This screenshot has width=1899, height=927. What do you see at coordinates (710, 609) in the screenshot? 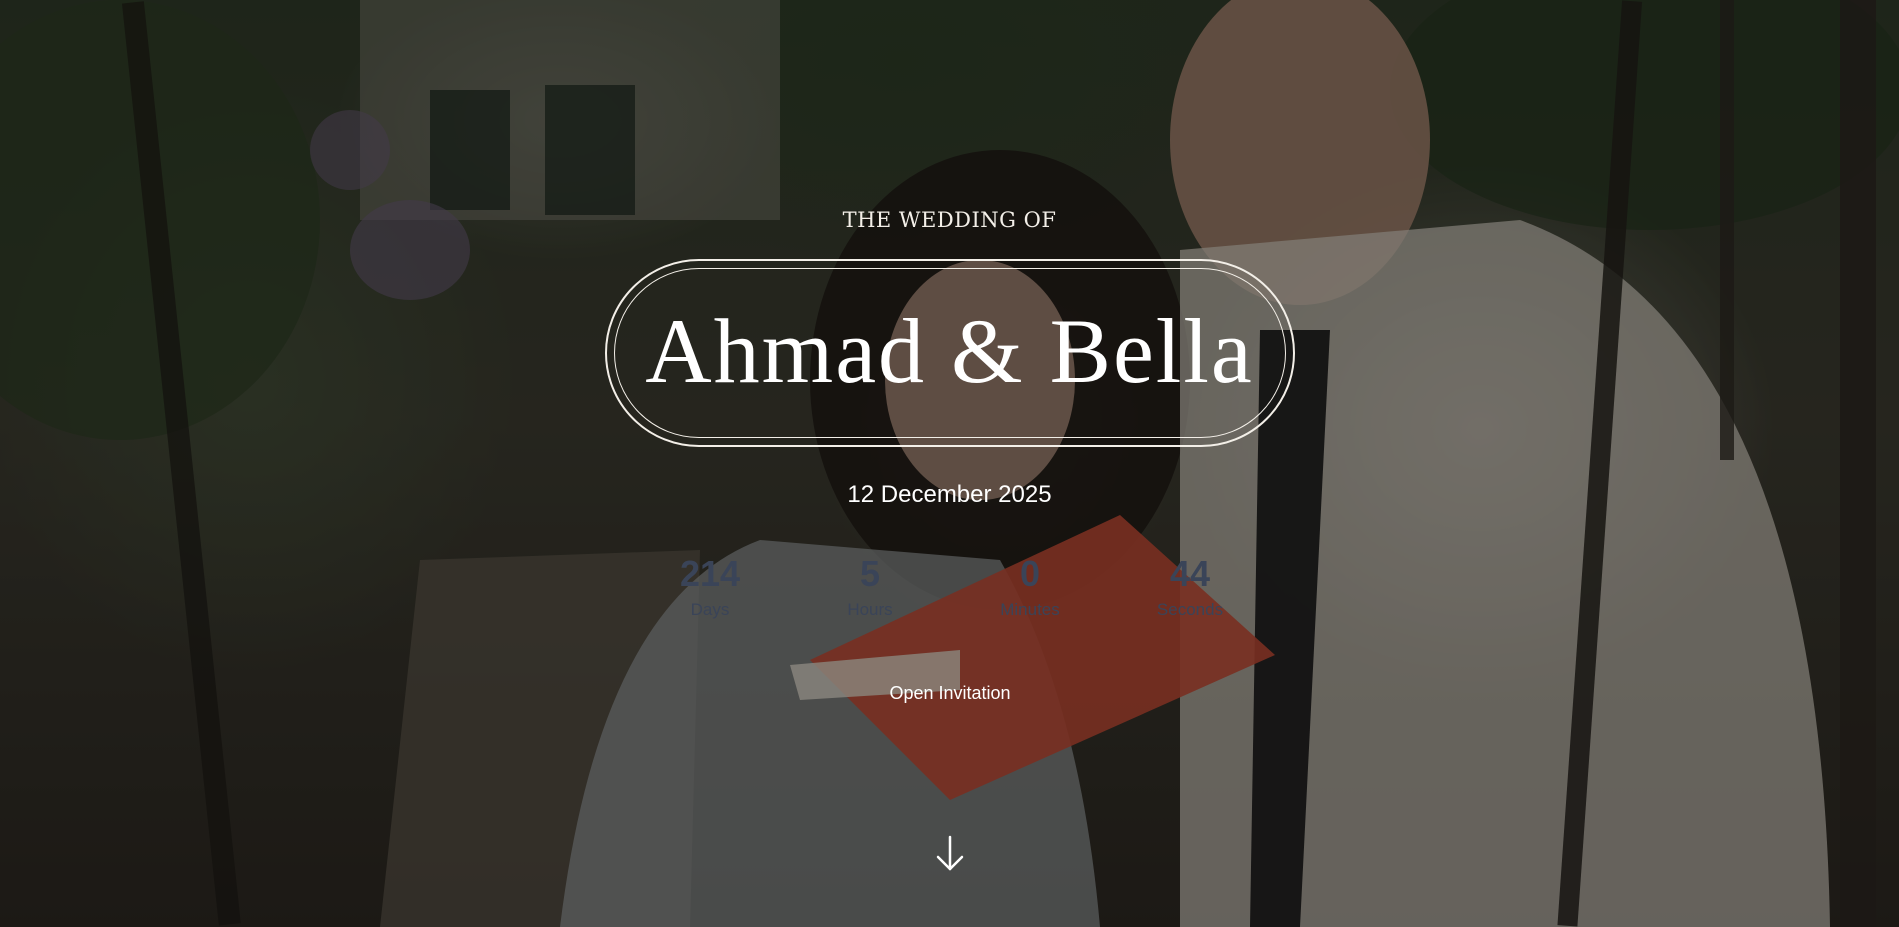
I see `countdown-label: Days` at bounding box center [710, 609].